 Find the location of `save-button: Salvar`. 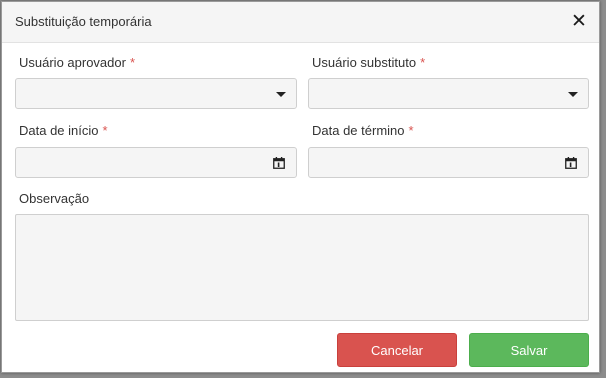

save-button: Salvar is located at coordinates (529, 350).